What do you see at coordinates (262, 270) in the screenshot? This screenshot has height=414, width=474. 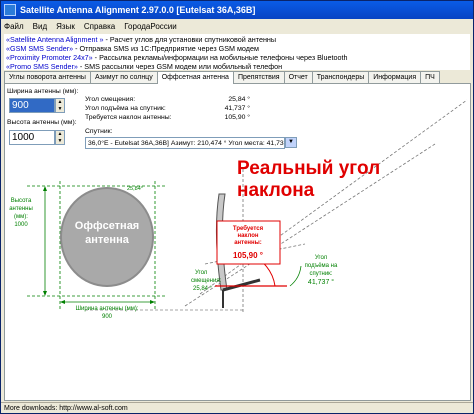 I see `tilt-arc` at bounding box center [262, 270].